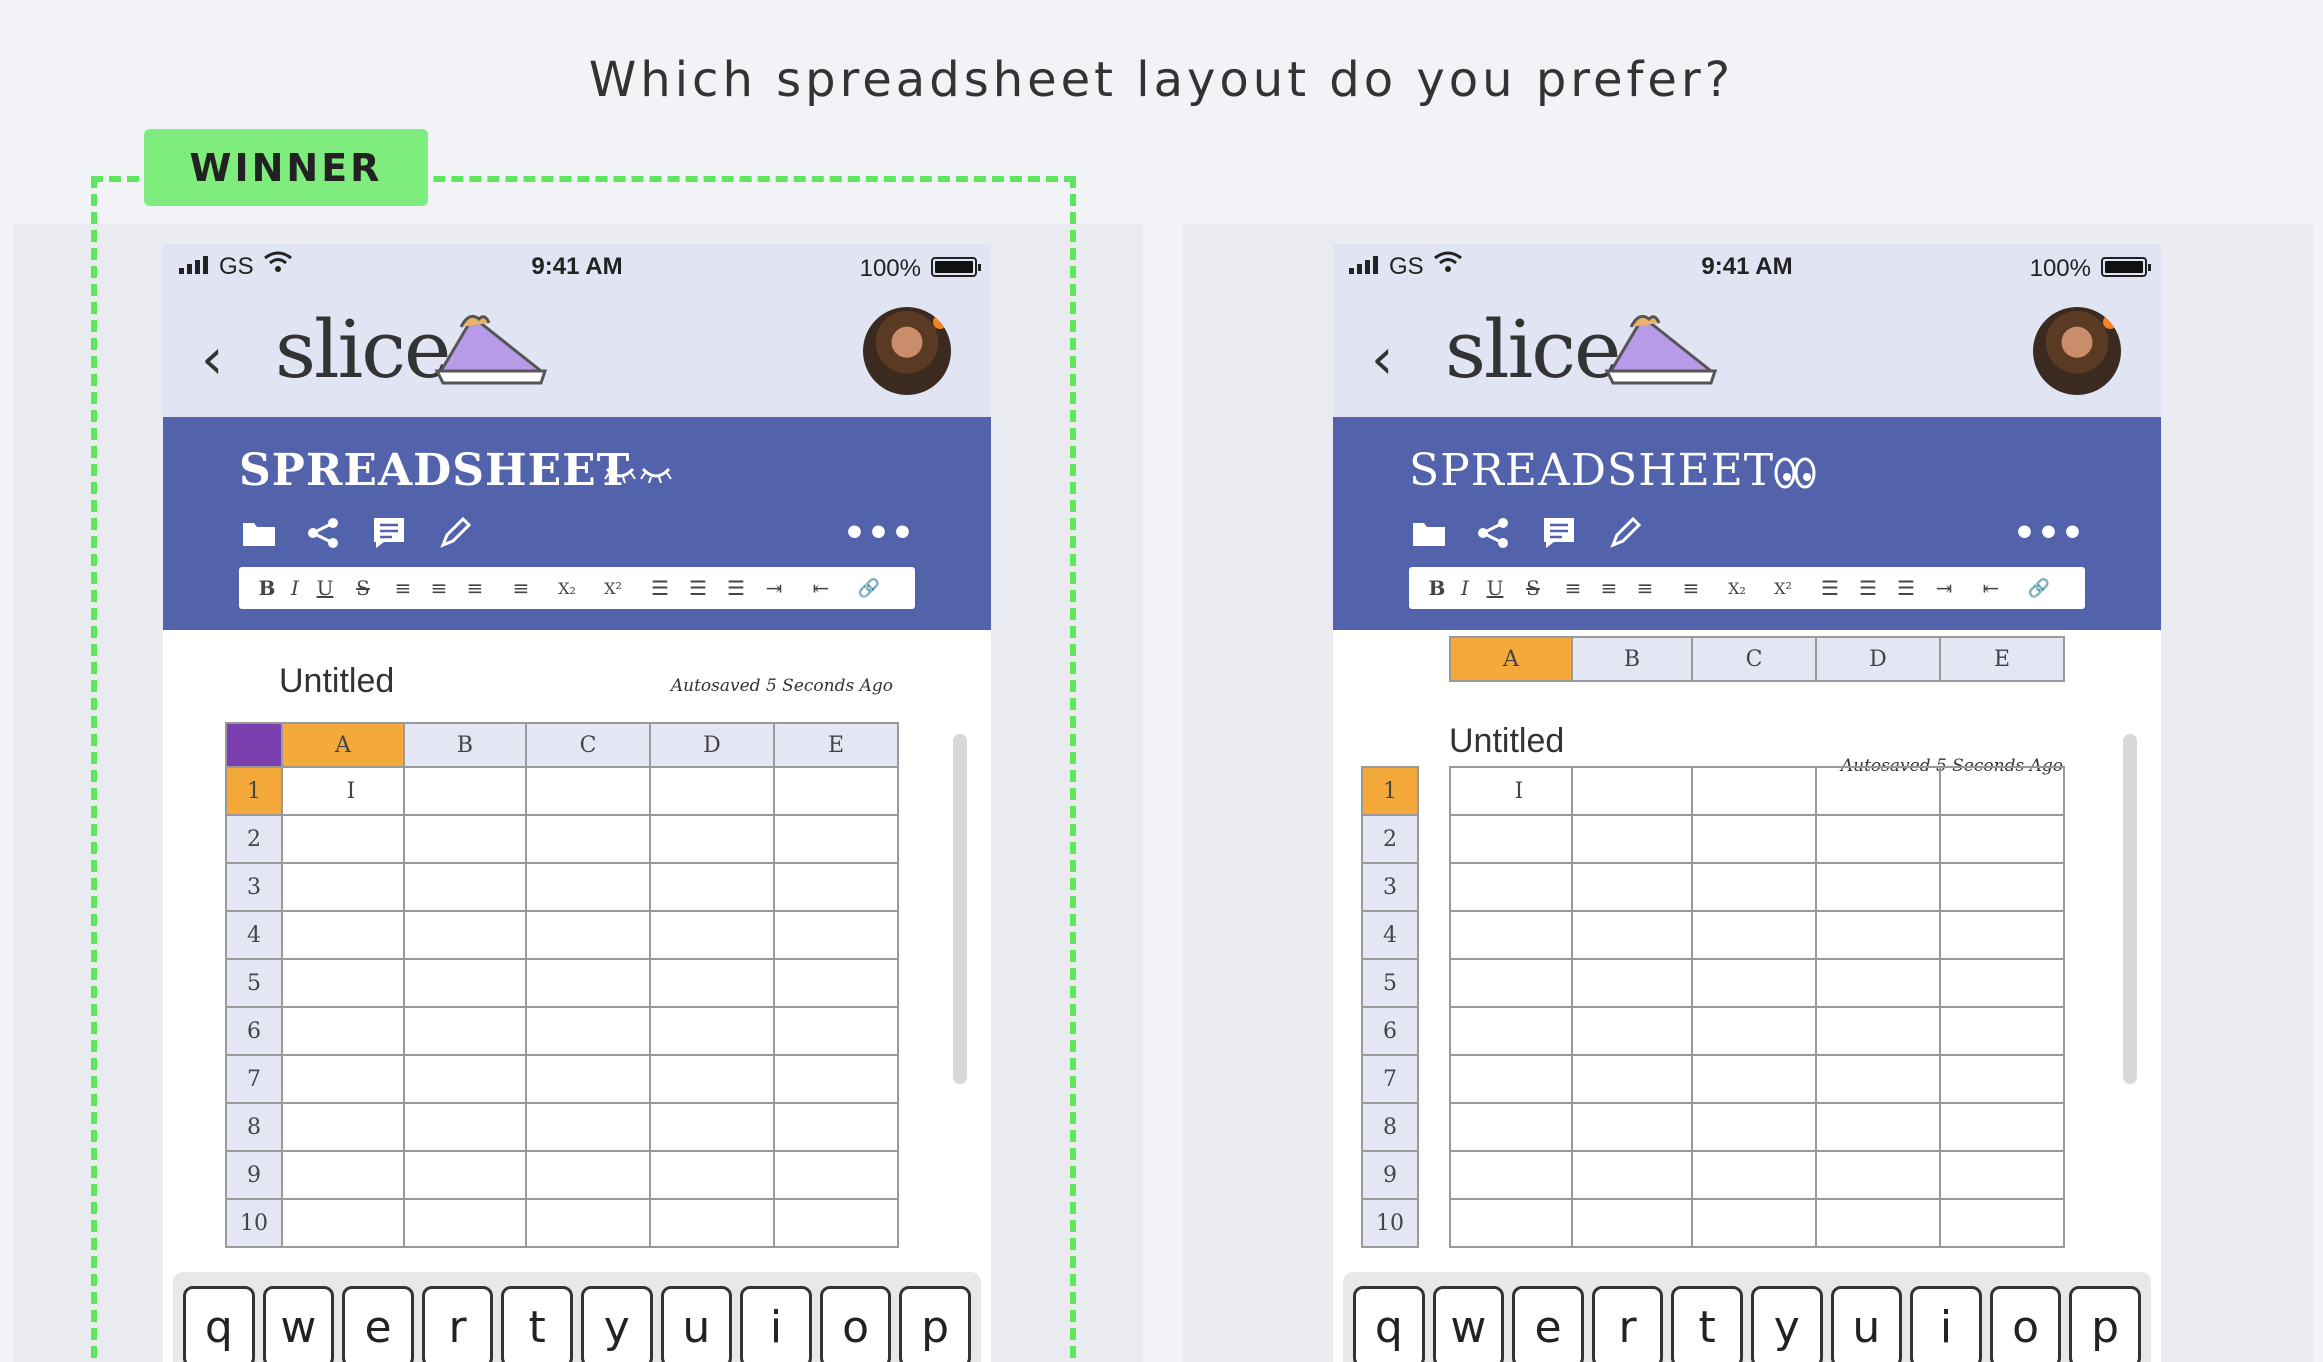 The height and width of the screenshot is (1362, 2323). Describe the element at coordinates (935, 1324) in the screenshot. I see `key: p` at that location.